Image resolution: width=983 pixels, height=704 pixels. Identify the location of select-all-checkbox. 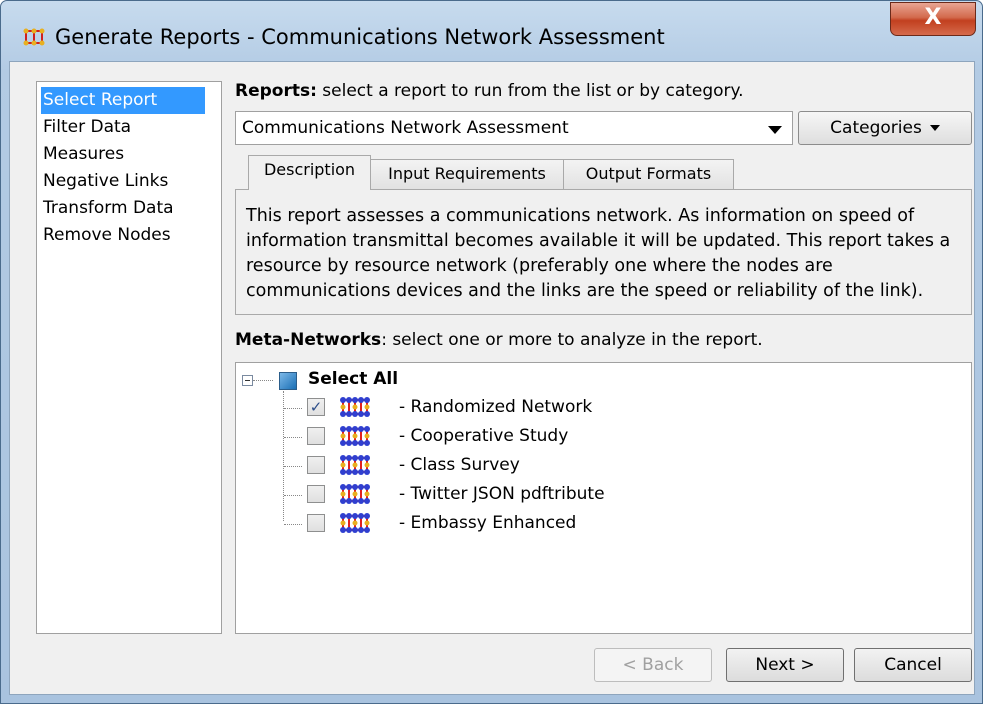
(288, 381).